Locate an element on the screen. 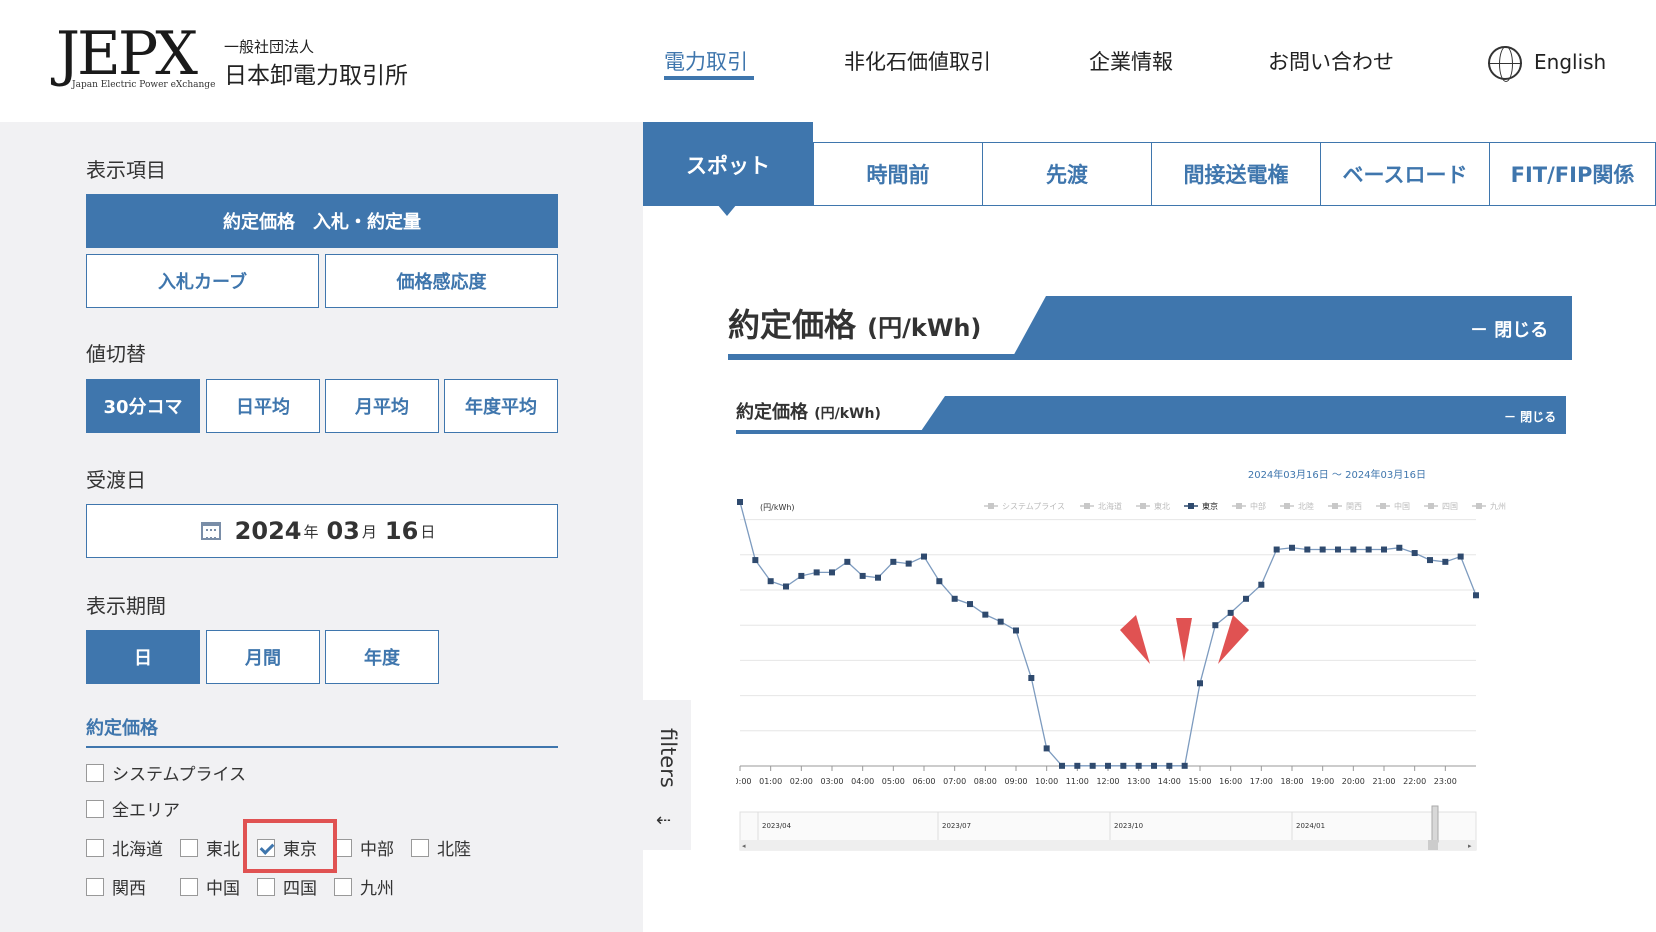 Image resolution: width=1656 pixels, height=932 pixels. btn-period-month: 月間 is located at coordinates (263, 657).